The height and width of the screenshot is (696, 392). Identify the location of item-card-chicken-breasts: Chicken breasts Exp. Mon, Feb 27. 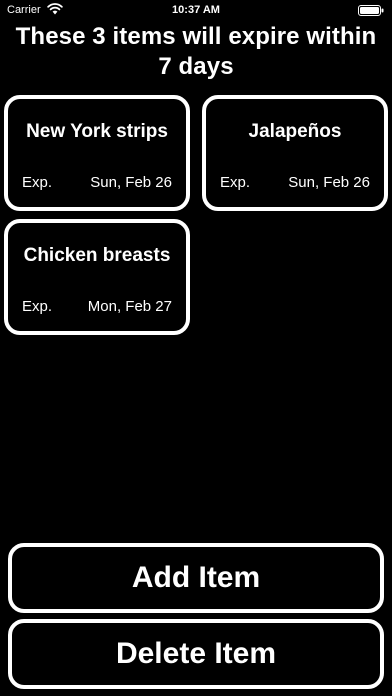
(97, 277).